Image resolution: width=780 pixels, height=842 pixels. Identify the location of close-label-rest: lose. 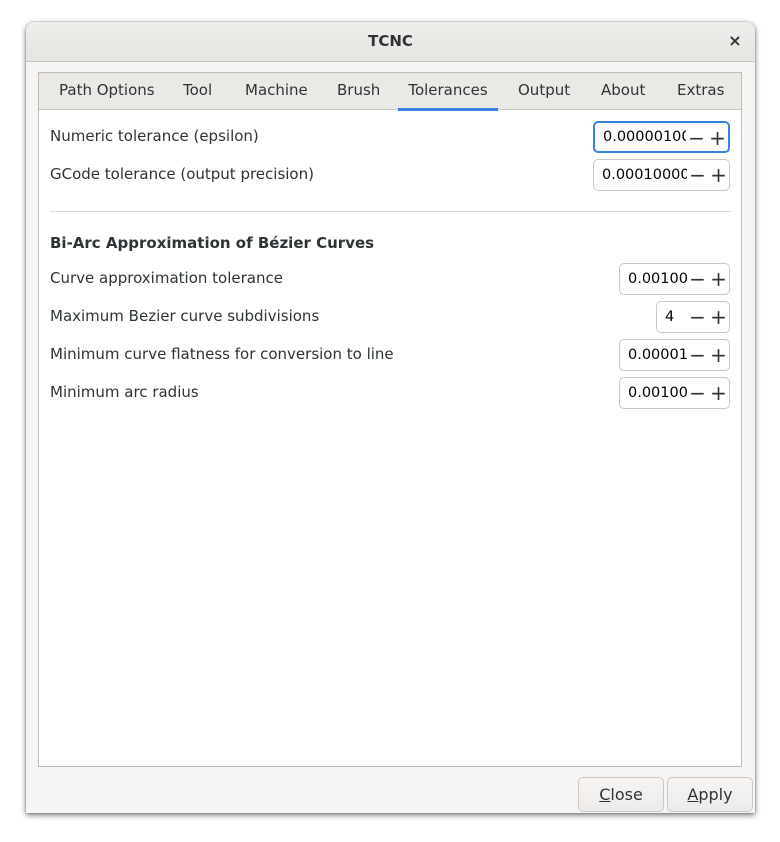
(626, 794).